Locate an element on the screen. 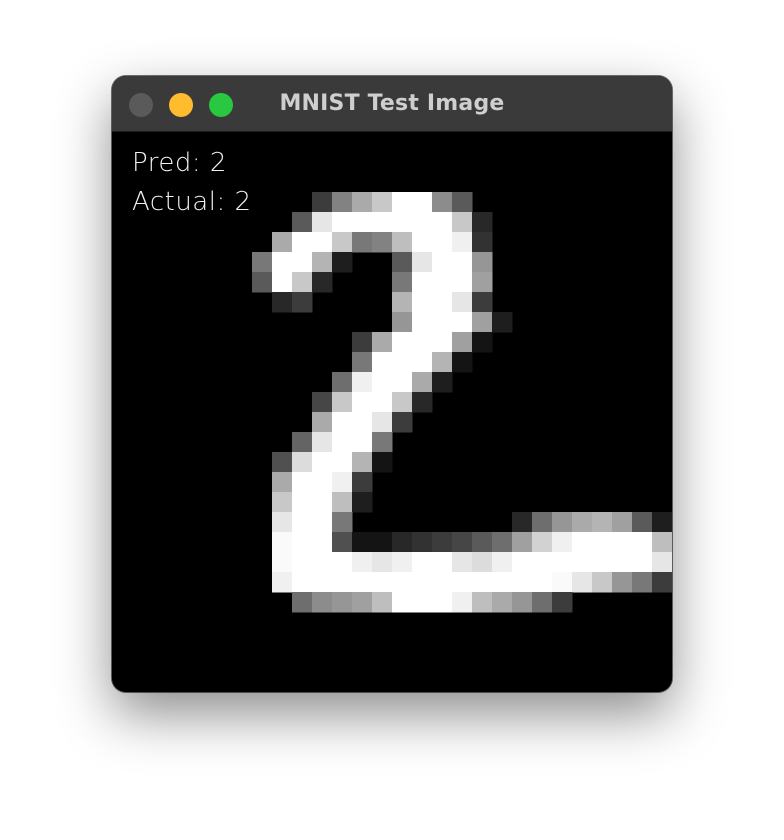 The width and height of the screenshot is (784, 840). title-bar: MNIST Test Image is located at coordinates (392, 104).